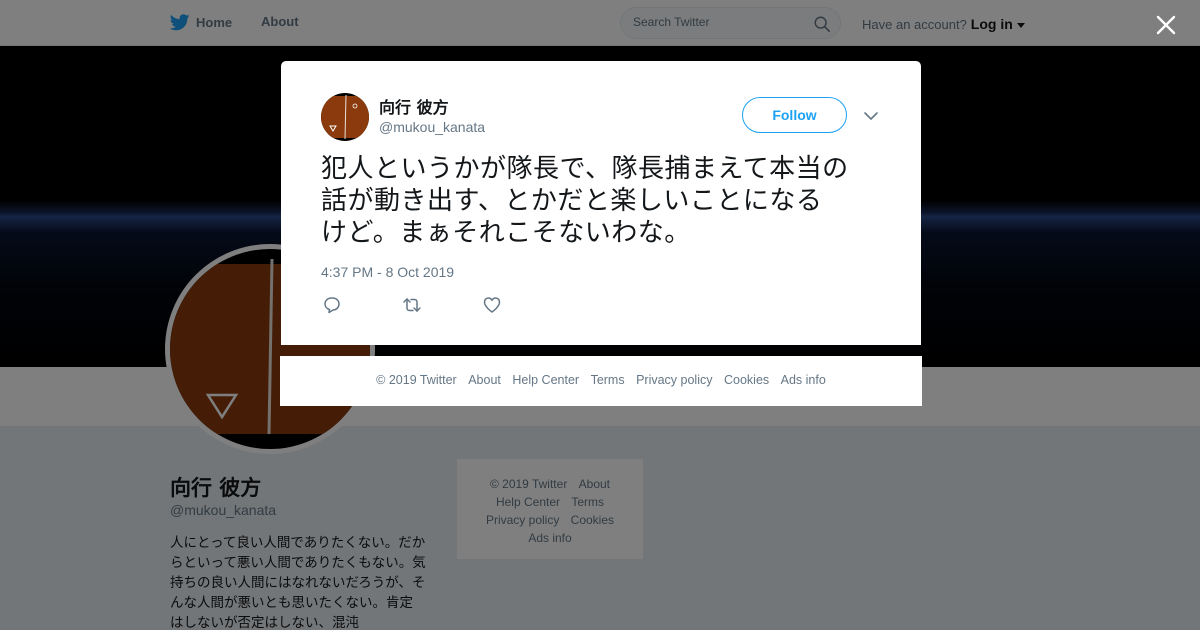  Describe the element at coordinates (332, 305) in the screenshot. I see `reply-icon` at that location.